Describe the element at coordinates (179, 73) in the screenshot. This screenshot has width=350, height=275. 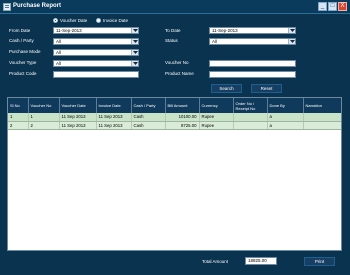
I see `product-name-label: Product Name` at that location.